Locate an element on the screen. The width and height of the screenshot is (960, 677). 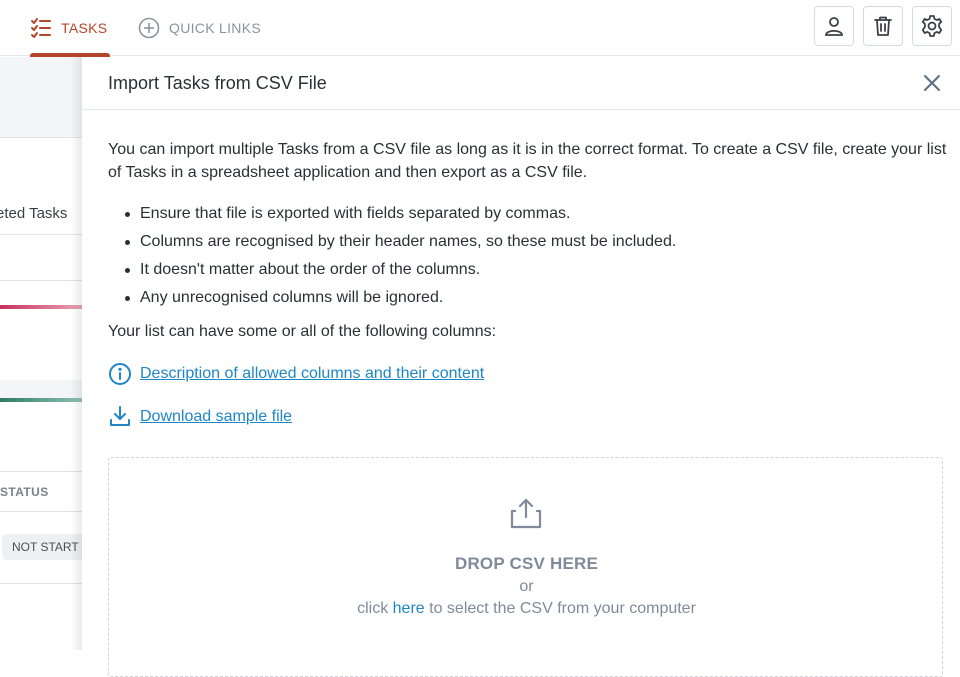
dropzone-or: or is located at coordinates (526, 586).